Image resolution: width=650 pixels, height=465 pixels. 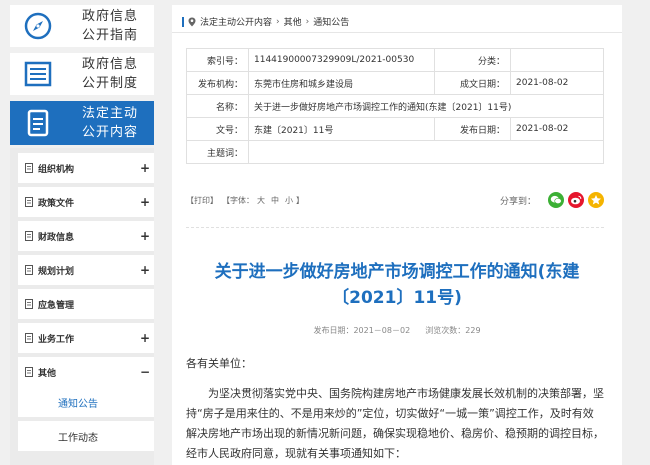 What do you see at coordinates (300, 200) in the screenshot?
I see `font-size-bracket: 】` at bounding box center [300, 200].